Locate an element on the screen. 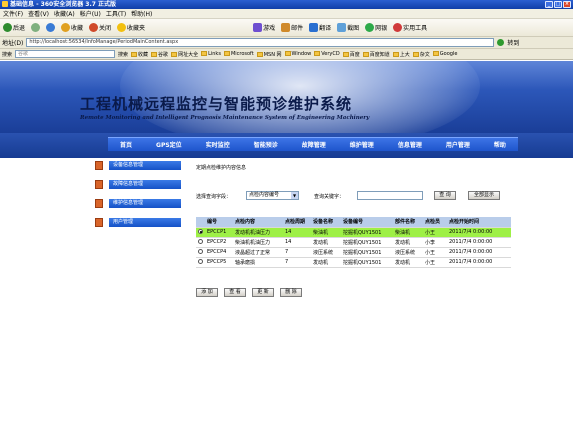 The height and width of the screenshot is (431, 573). games-button: 游戏 is located at coordinates (264, 27).